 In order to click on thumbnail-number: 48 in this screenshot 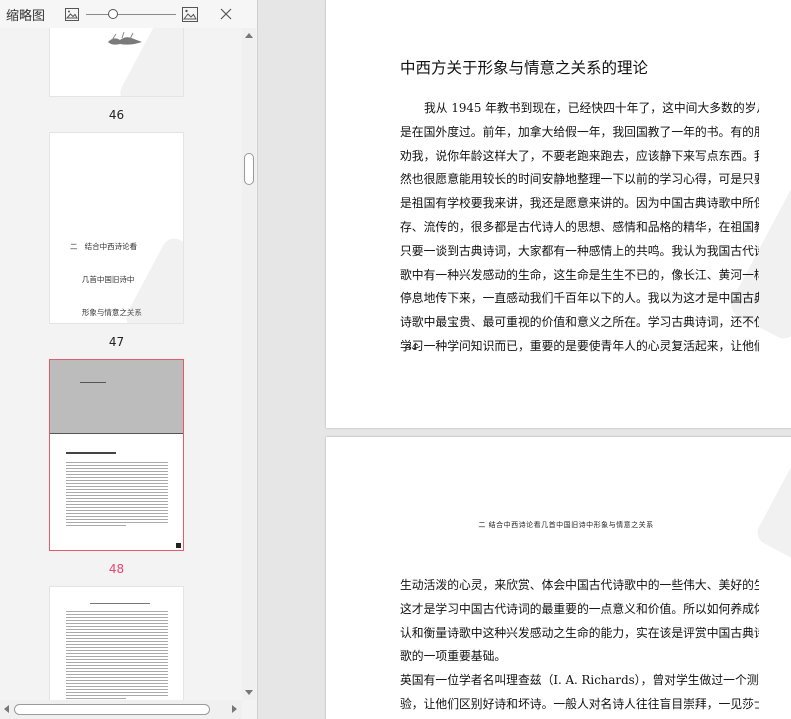, I will do `click(116, 569)`.